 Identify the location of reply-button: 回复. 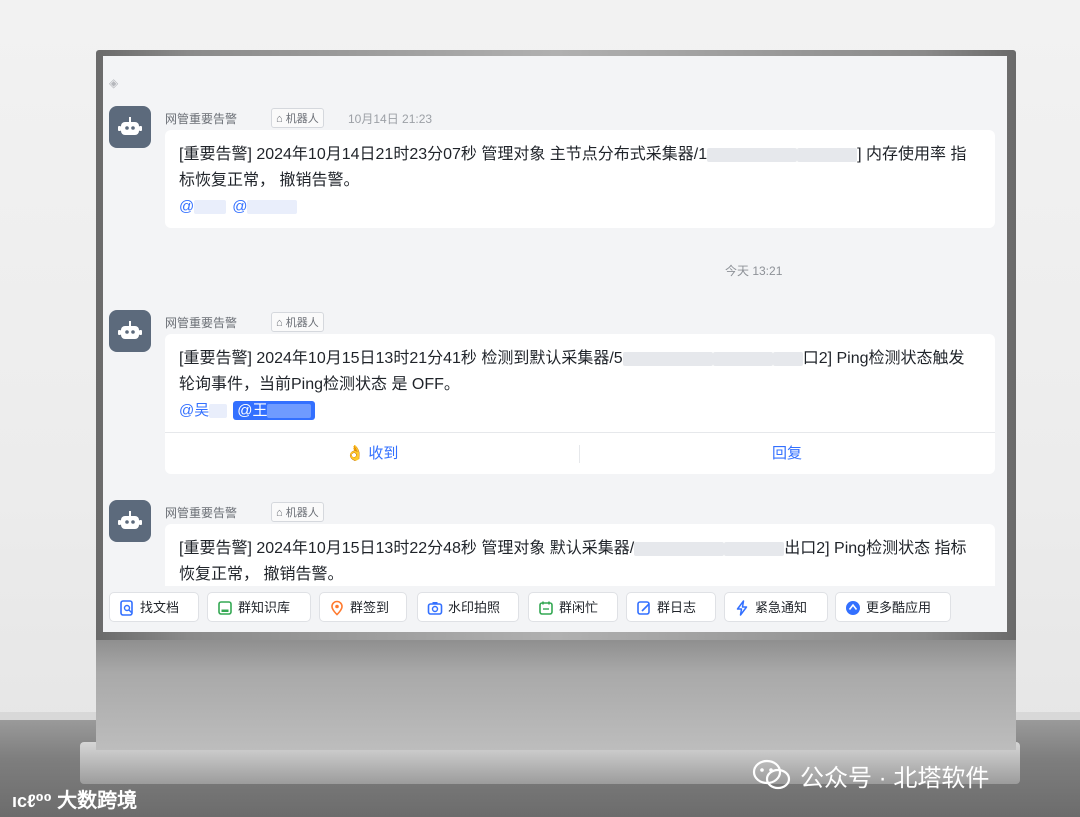
(787, 454).